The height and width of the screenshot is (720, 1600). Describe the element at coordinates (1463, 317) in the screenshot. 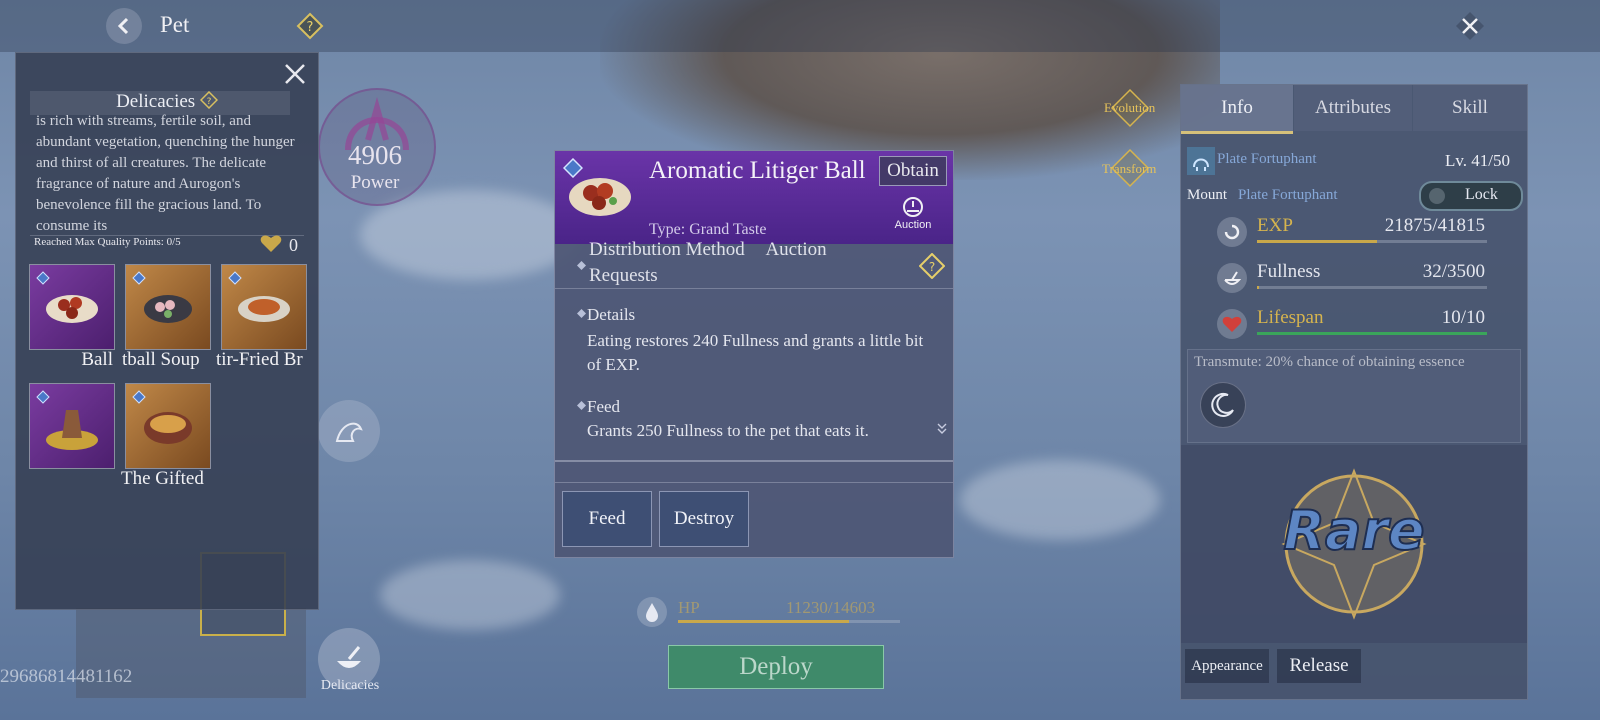

I see `stat-value: 10/10` at that location.